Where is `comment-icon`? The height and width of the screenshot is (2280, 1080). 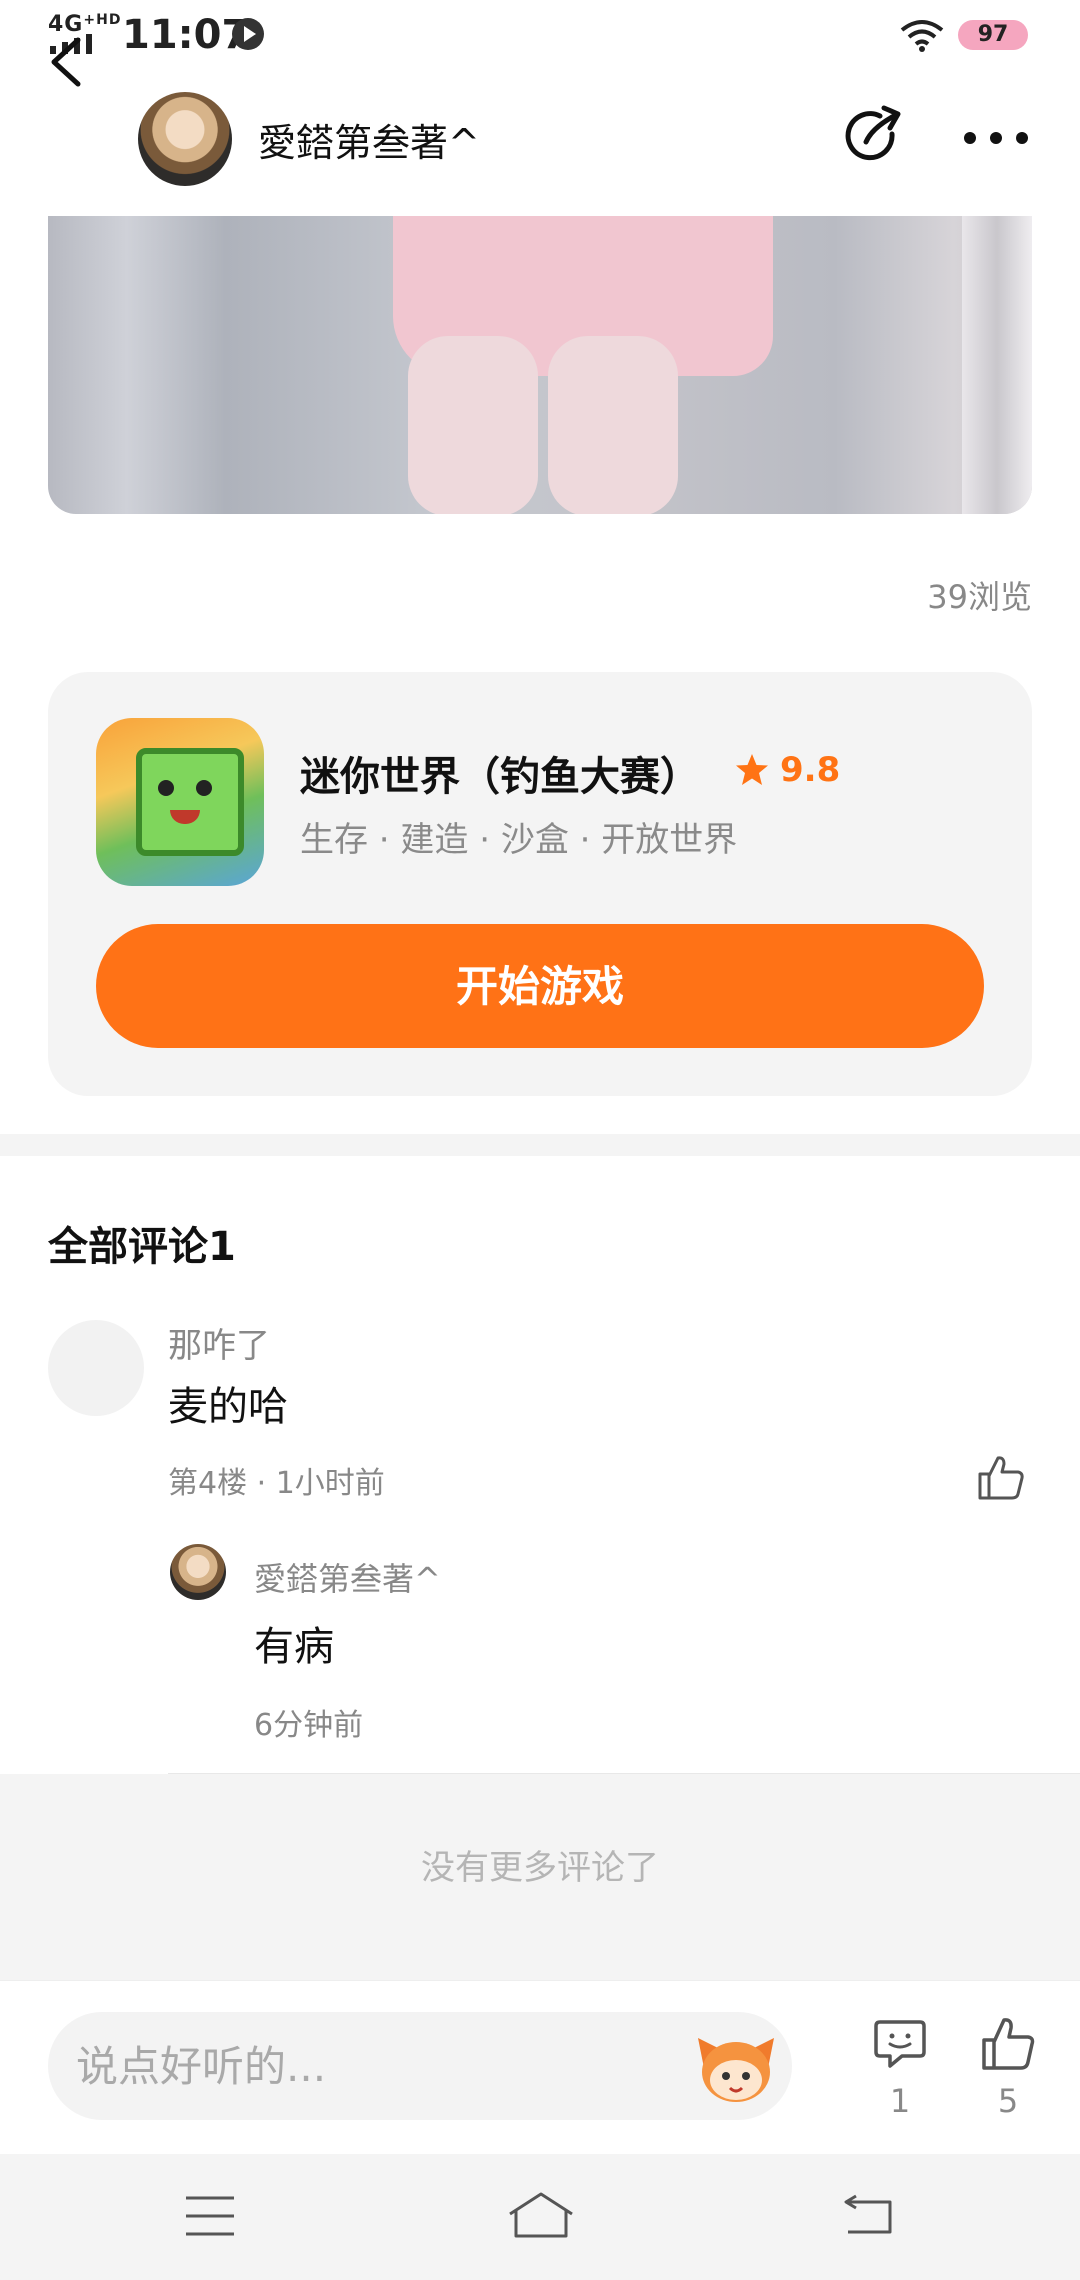
comment-icon is located at coordinates (900, 2044).